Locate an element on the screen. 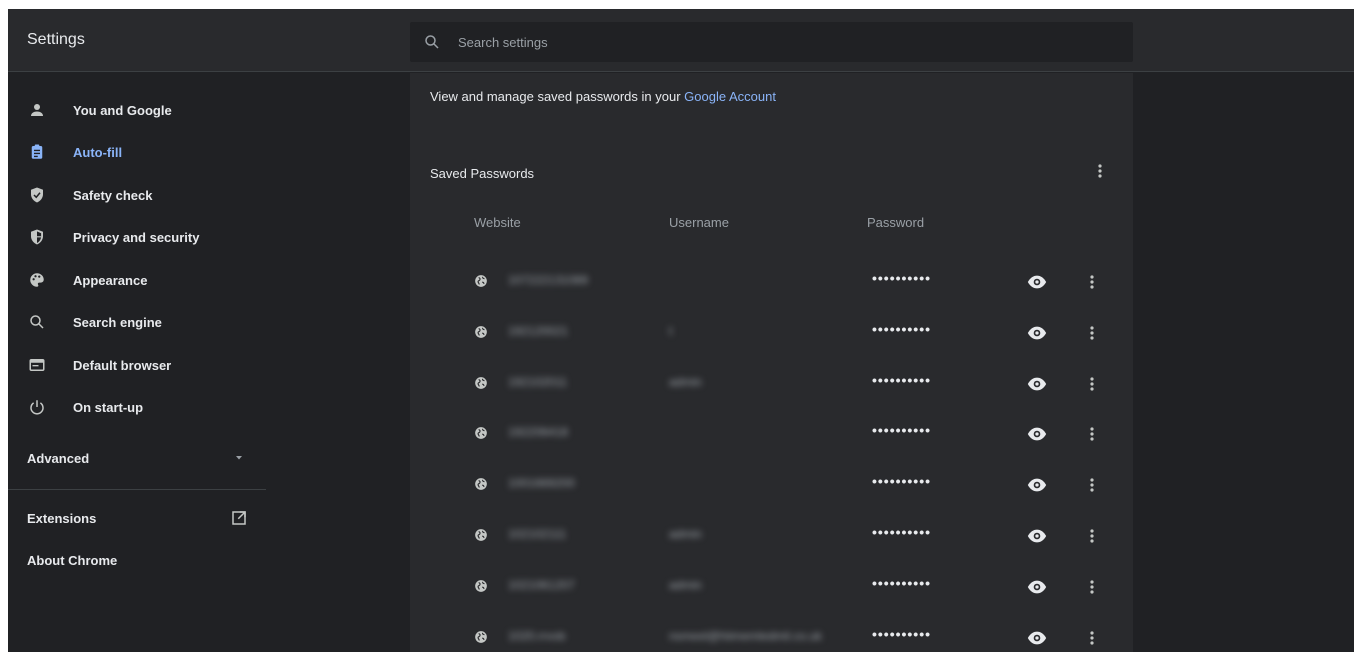 This screenshot has height=652, width=1362. sidebar-item-about-chrome: About Chrome is located at coordinates (133, 560).